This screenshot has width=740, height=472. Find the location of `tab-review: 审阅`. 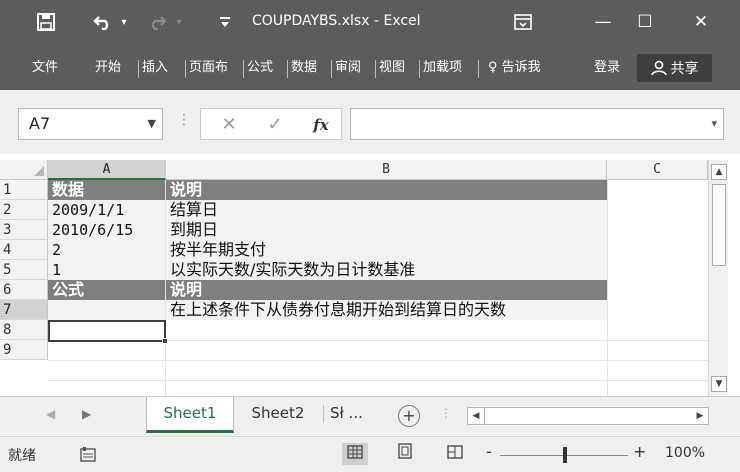

tab-review: 审阅 is located at coordinates (348, 68).